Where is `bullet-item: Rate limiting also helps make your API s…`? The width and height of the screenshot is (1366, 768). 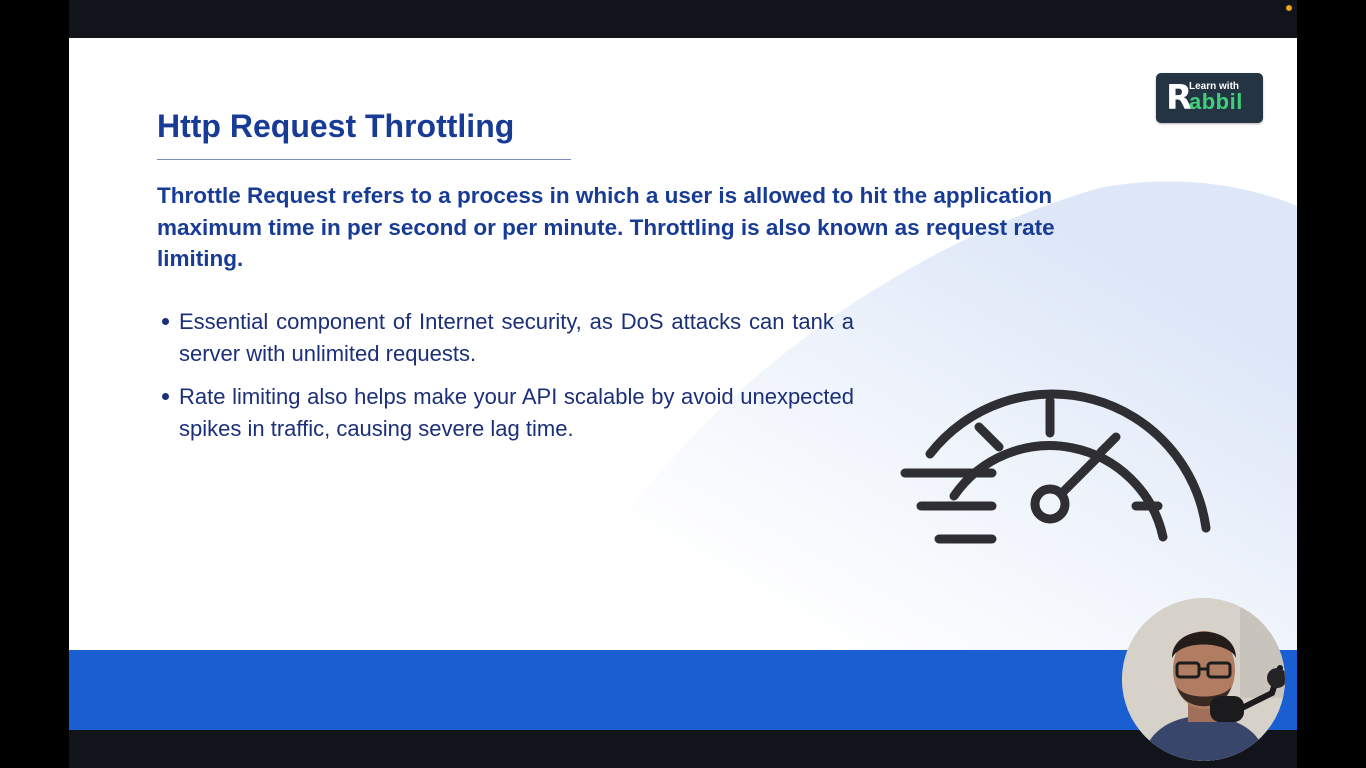
bullet-item: Rate limiting also helps make your API s… is located at coordinates (505, 413).